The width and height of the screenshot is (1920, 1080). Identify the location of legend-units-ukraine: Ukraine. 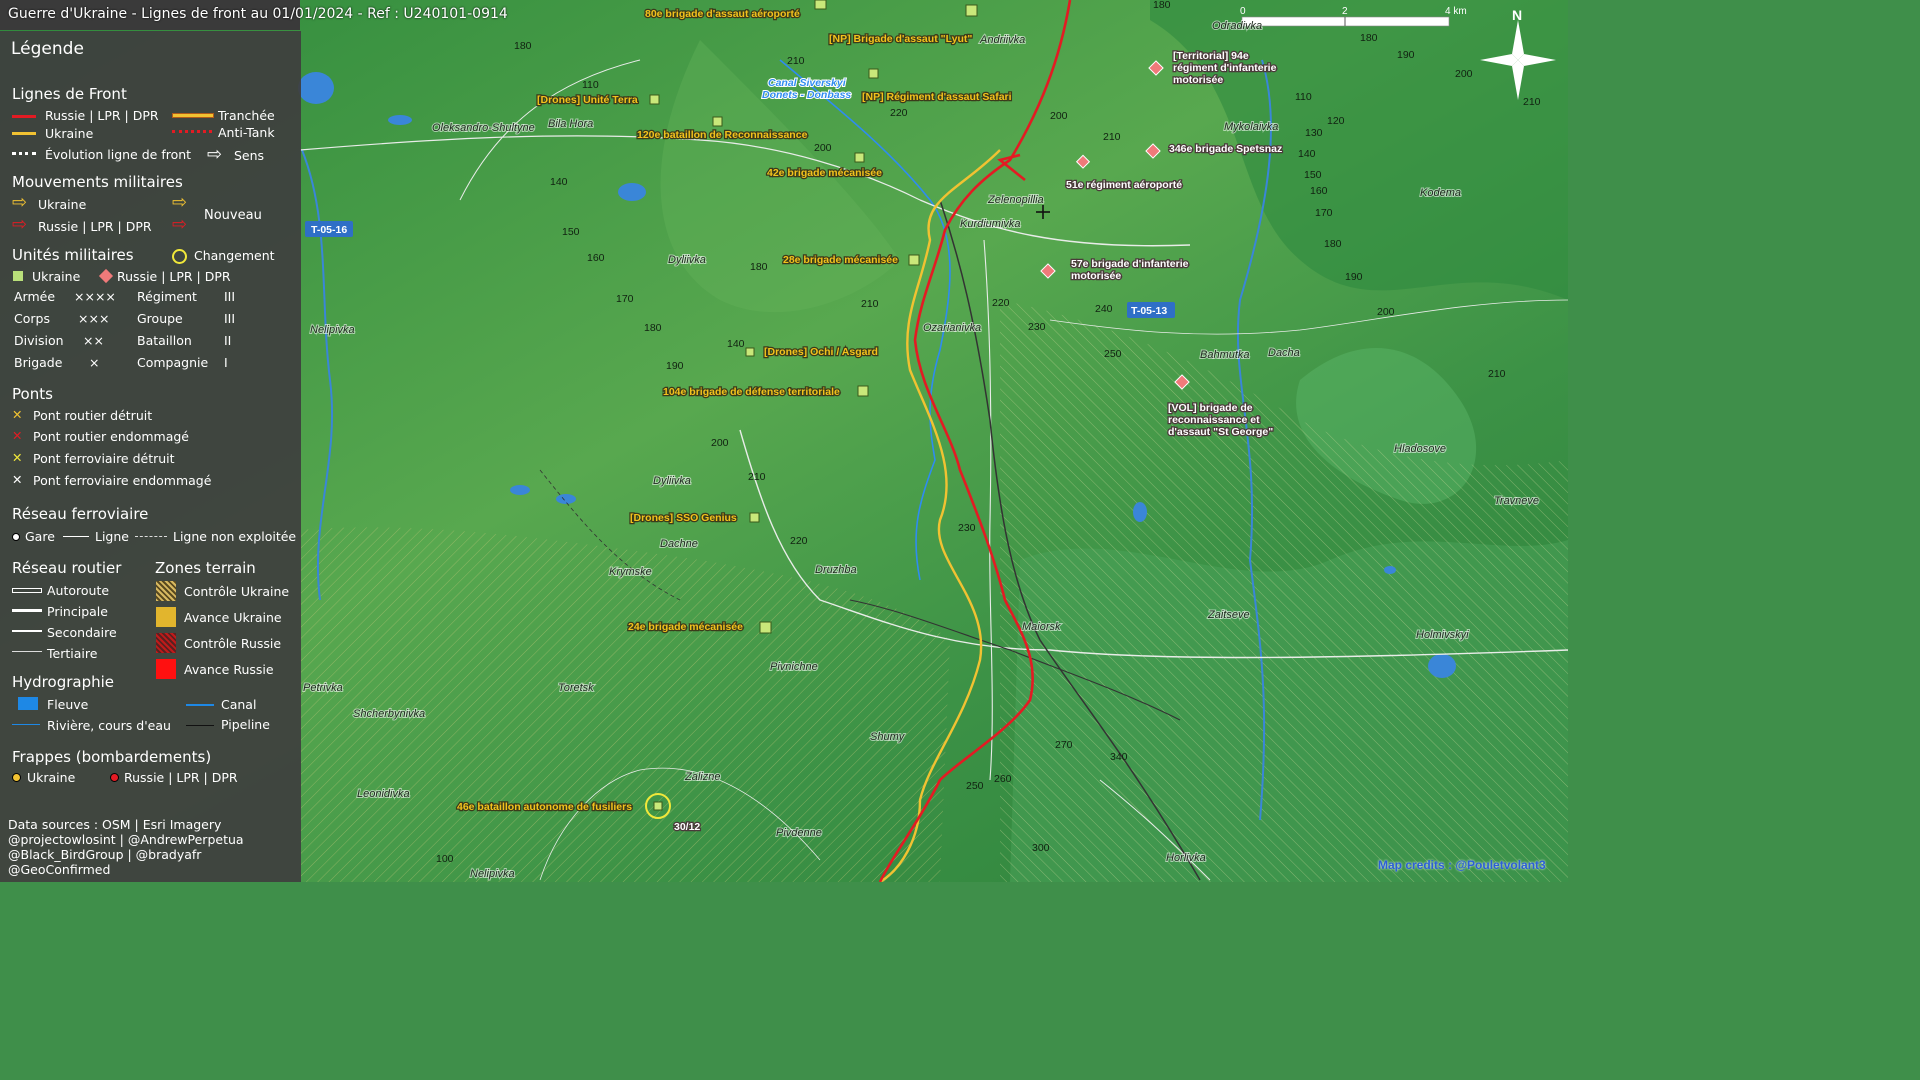
(56, 276).